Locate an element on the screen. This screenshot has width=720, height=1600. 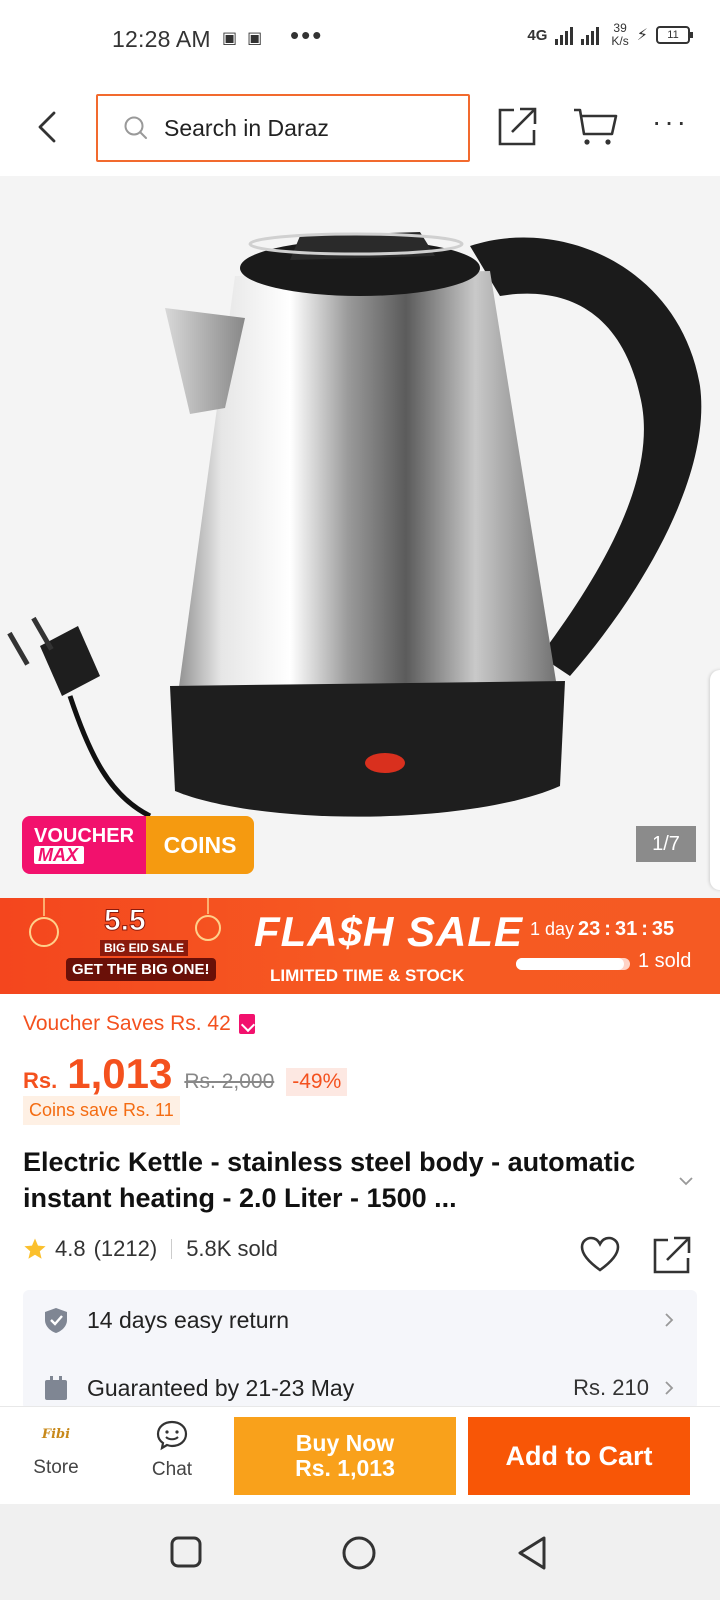
battery-icon: 11 is located at coordinates (674, 35).